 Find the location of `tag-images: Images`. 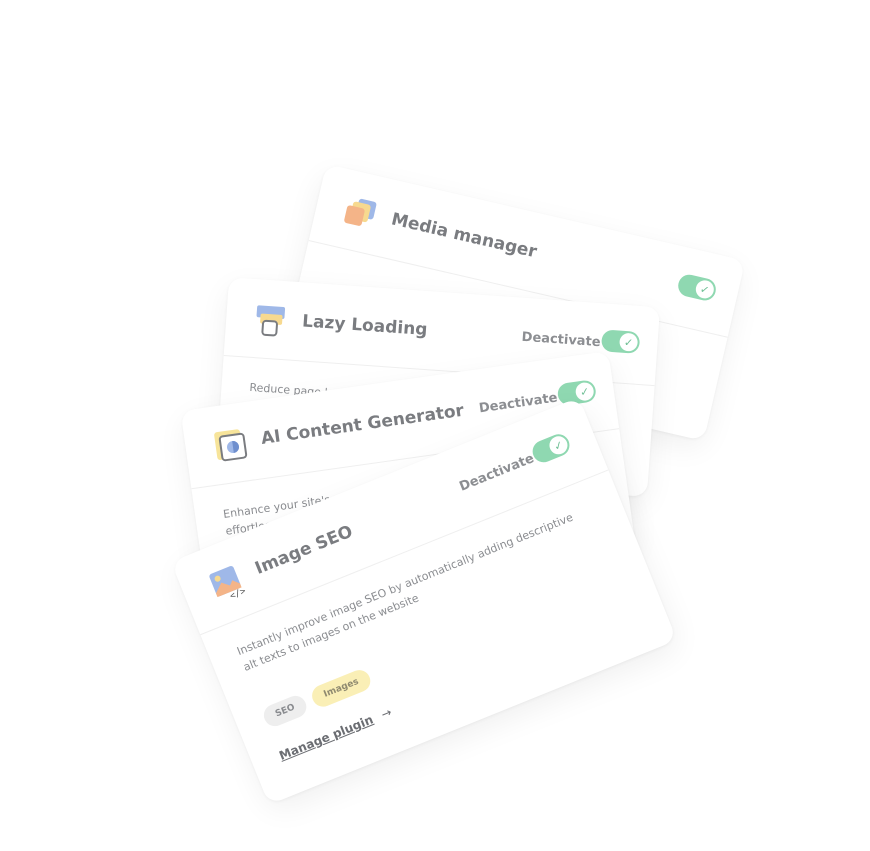

tag-images: Images is located at coordinates (341, 688).